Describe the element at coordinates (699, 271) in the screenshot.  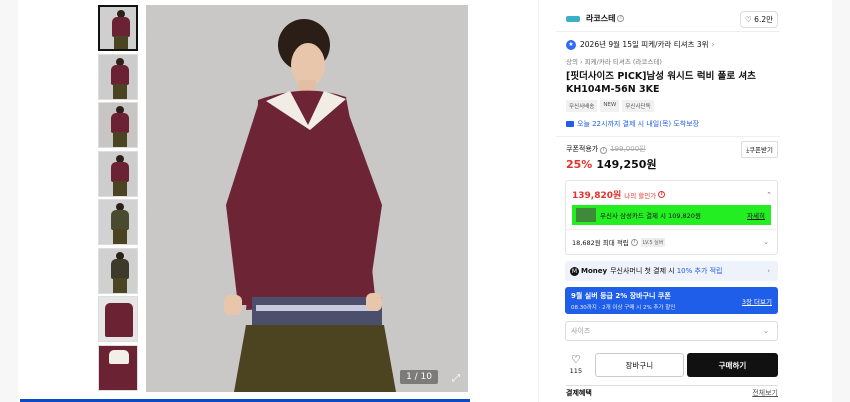
I see `money-highlight: 10% 추가 적립` at that location.